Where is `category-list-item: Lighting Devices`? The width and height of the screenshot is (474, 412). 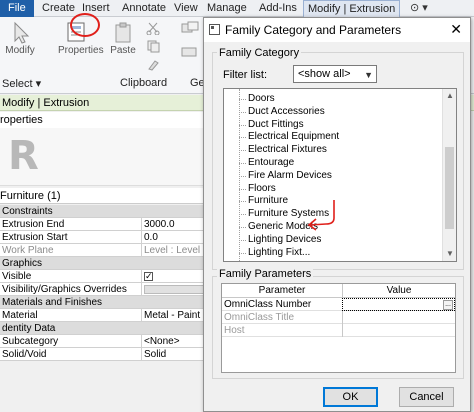 category-list-item: Lighting Devices is located at coordinates (284, 240).